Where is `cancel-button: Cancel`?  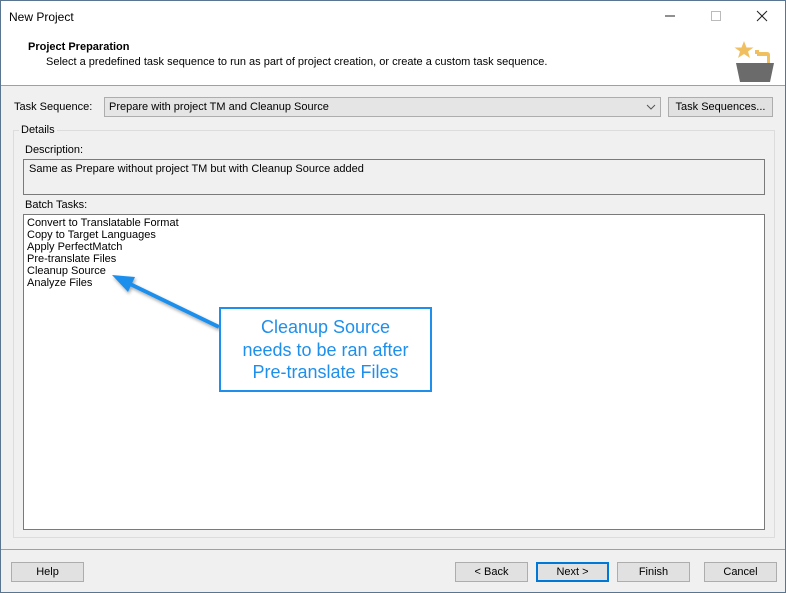
cancel-button: Cancel is located at coordinates (740, 572).